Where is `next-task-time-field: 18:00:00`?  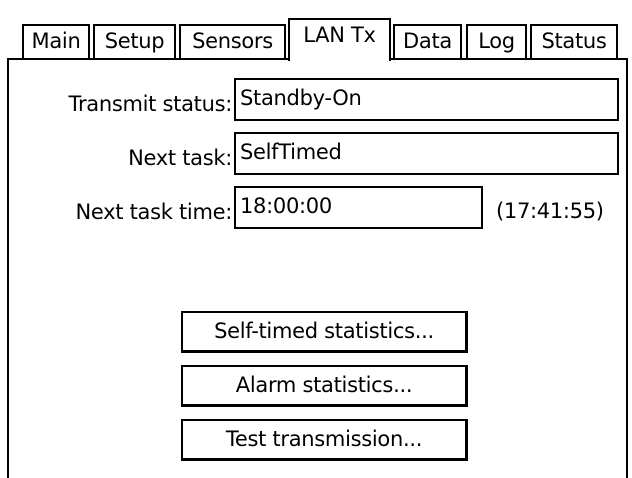 next-task-time-field: 18:00:00 is located at coordinates (358, 207).